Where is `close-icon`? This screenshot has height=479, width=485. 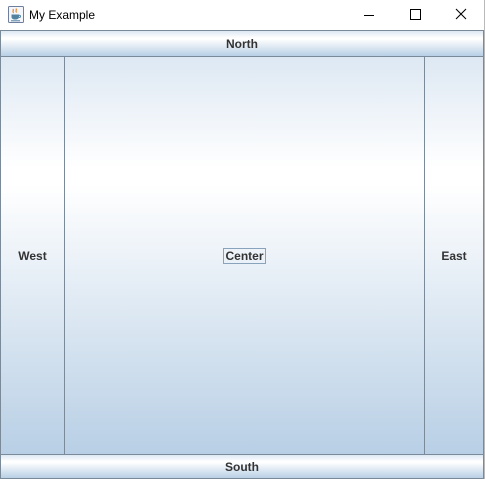
close-icon is located at coordinates (461, 14).